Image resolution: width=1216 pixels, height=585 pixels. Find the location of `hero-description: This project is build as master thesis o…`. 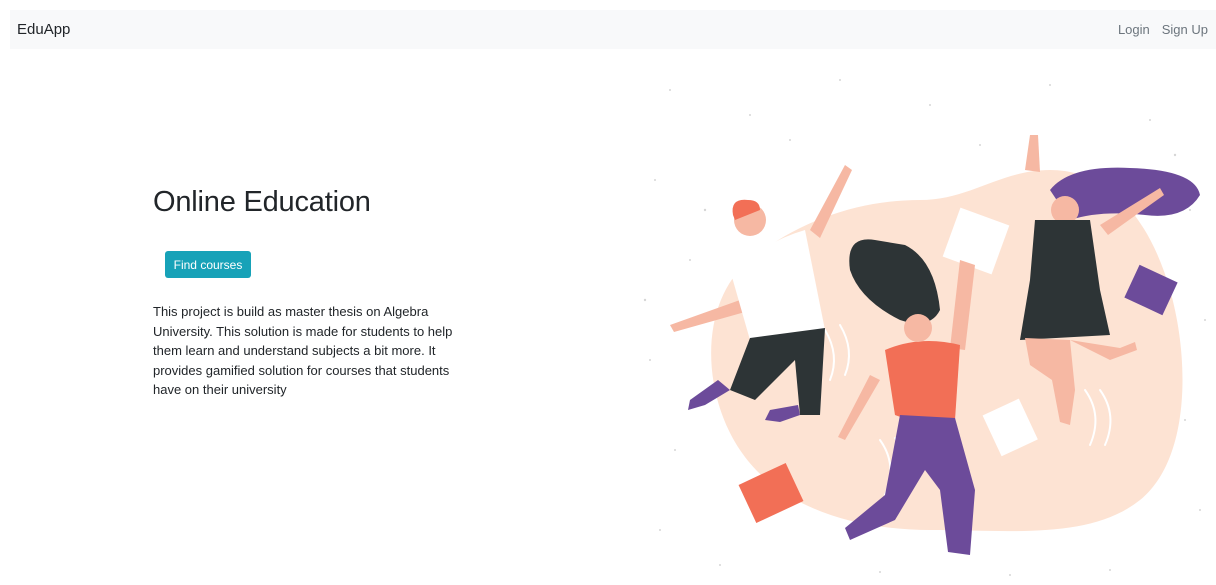

hero-description: This project is build as master thesis o… is located at coordinates (303, 351).